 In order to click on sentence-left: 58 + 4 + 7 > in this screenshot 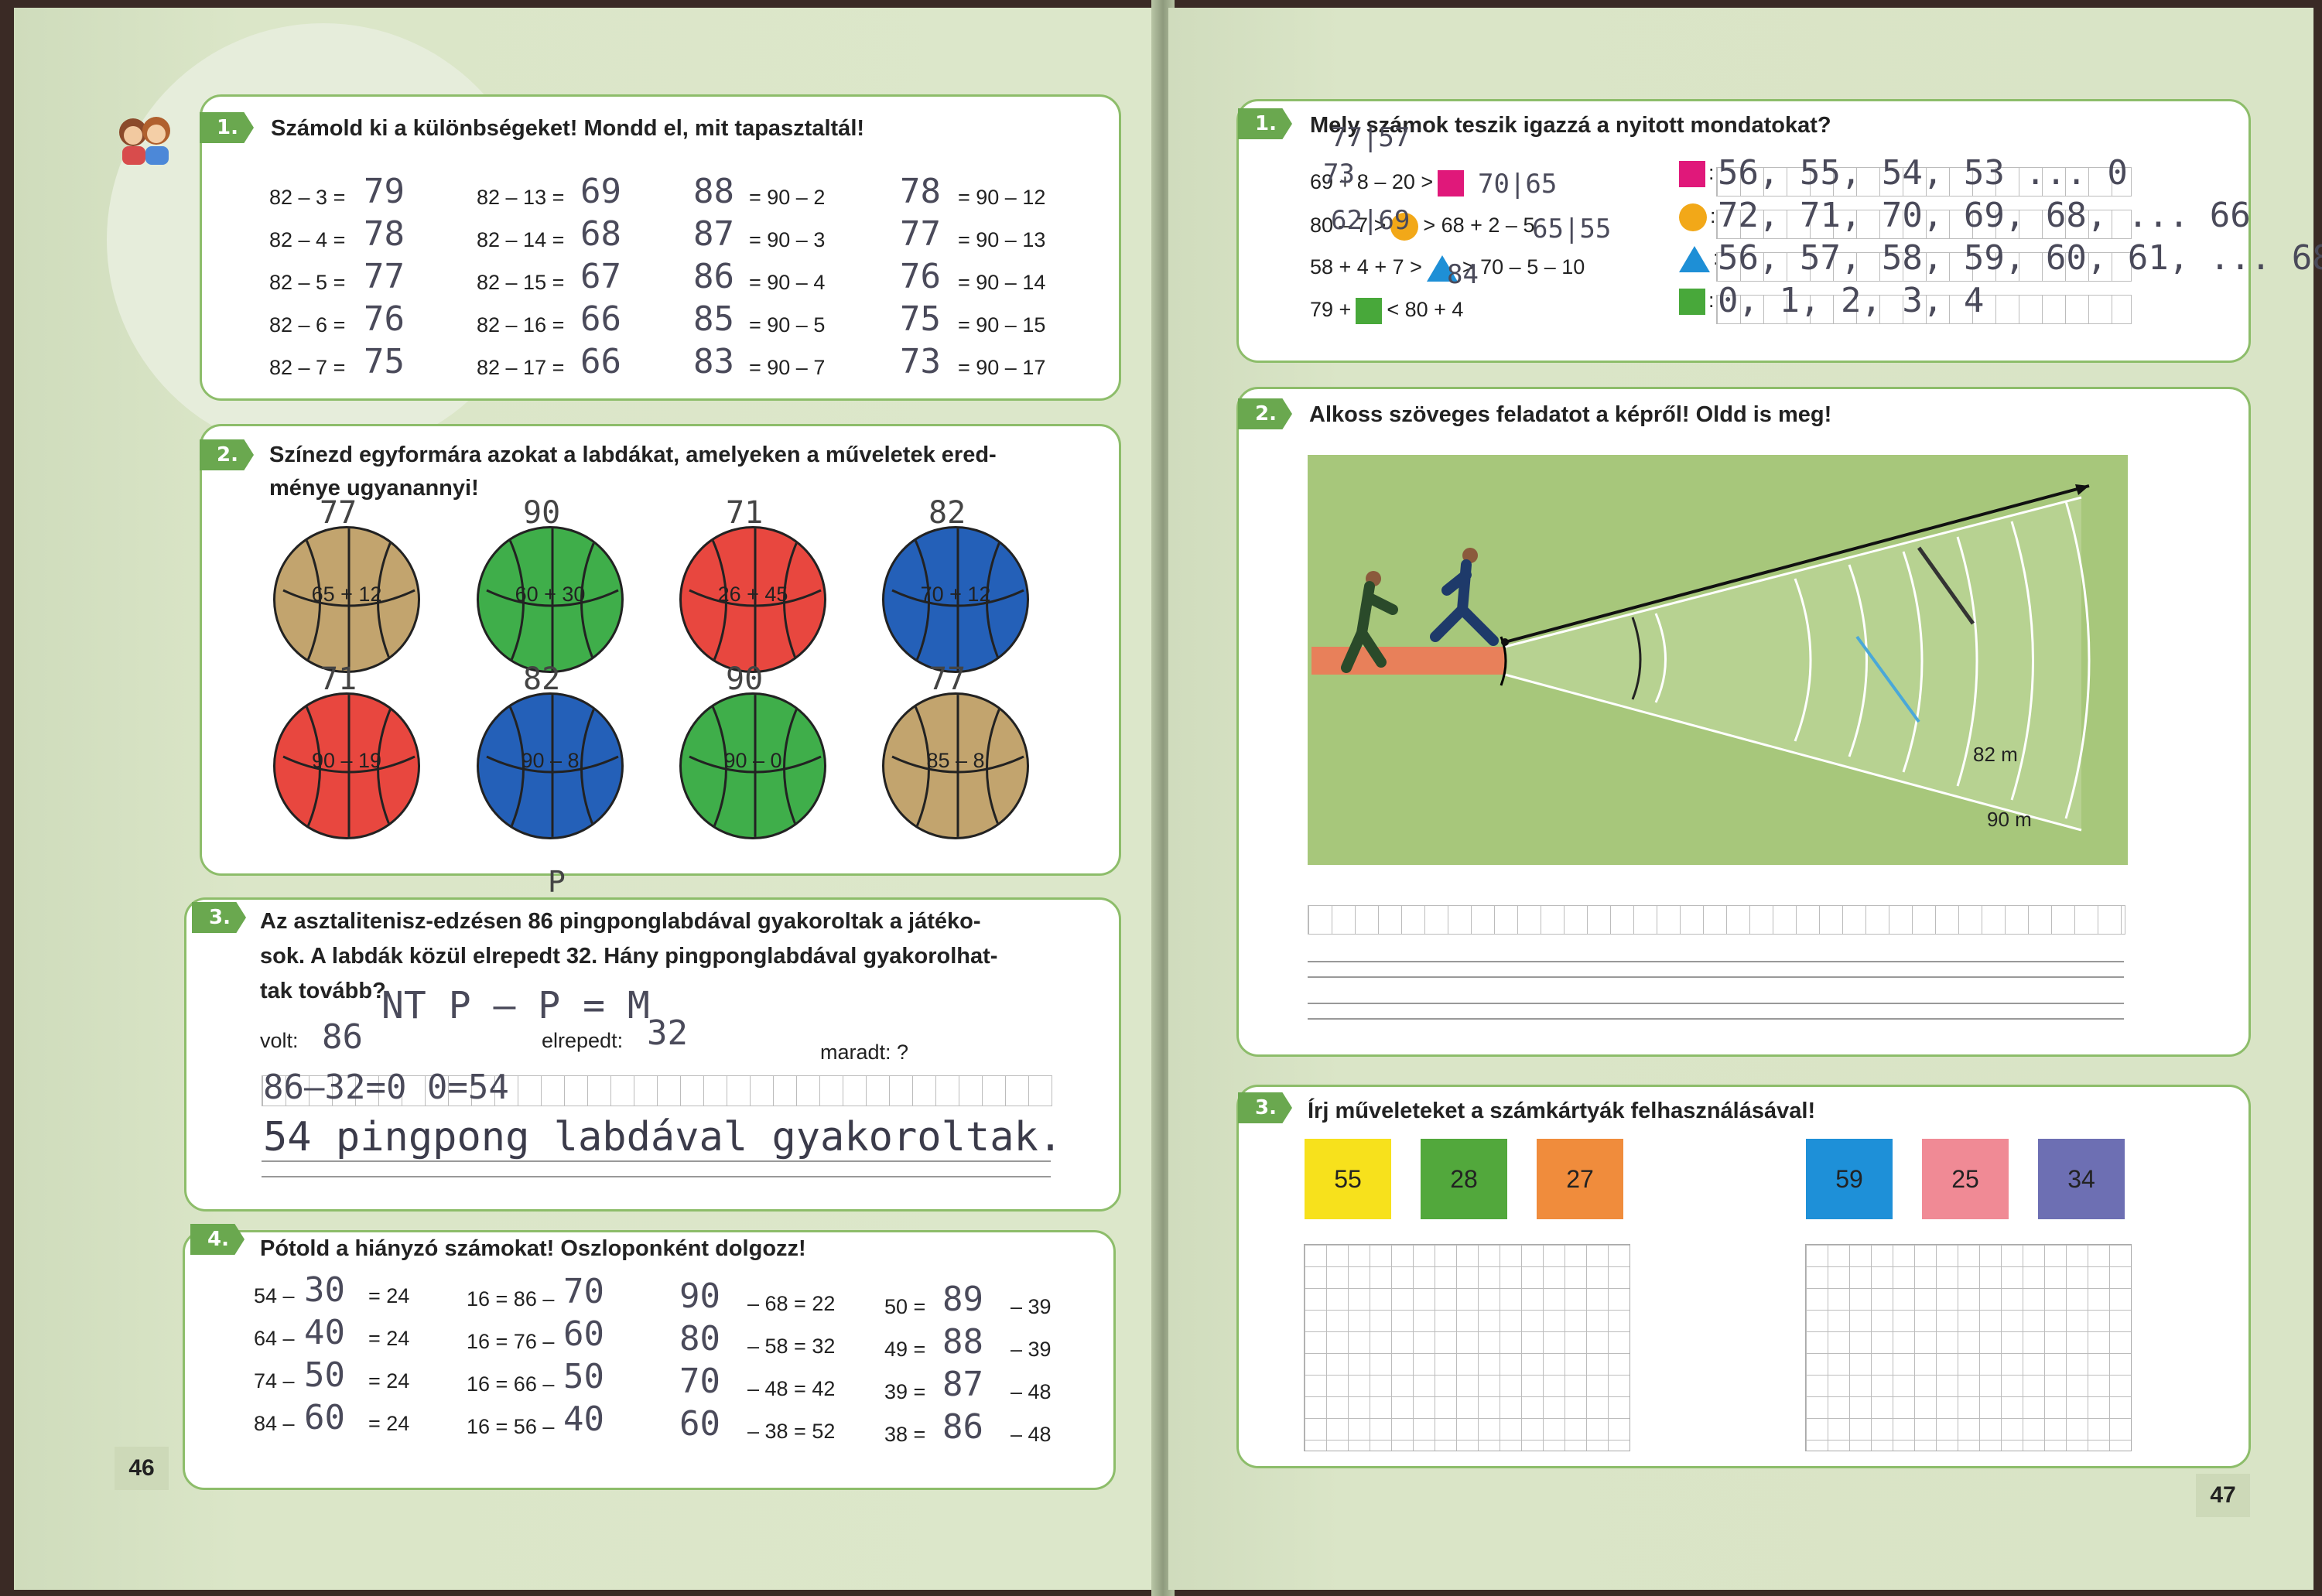, I will do `click(1366, 267)`.